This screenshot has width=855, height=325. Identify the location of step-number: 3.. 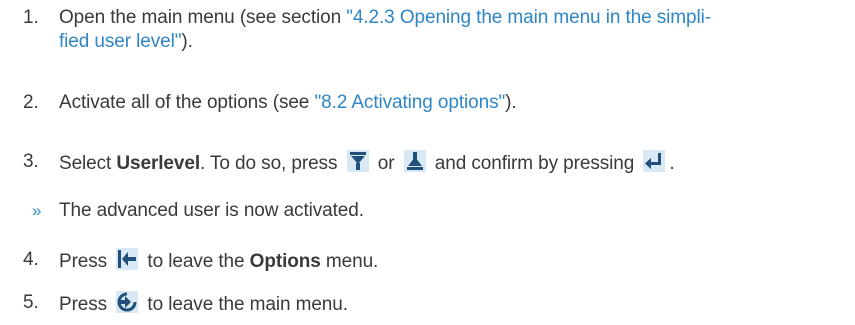
(31, 161).